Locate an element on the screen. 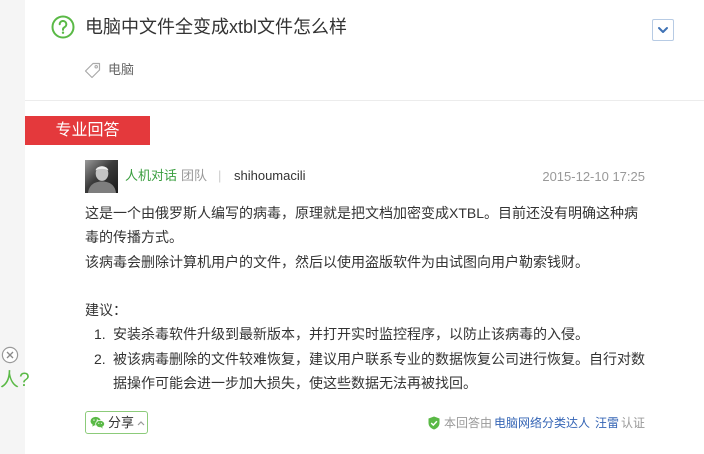 This screenshot has height=454, width=704. chevron-down-icon is located at coordinates (663, 30).